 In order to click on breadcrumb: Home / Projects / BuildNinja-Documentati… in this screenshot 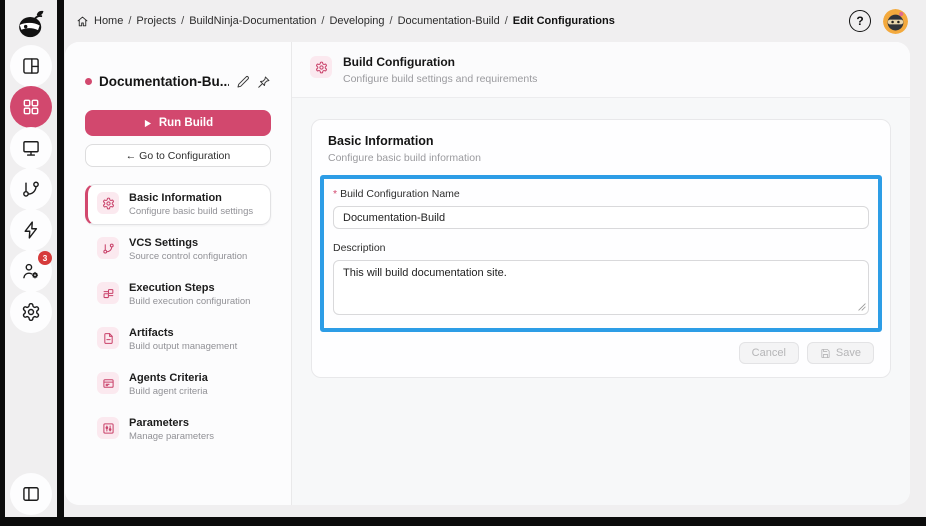, I will do `click(345, 21)`.